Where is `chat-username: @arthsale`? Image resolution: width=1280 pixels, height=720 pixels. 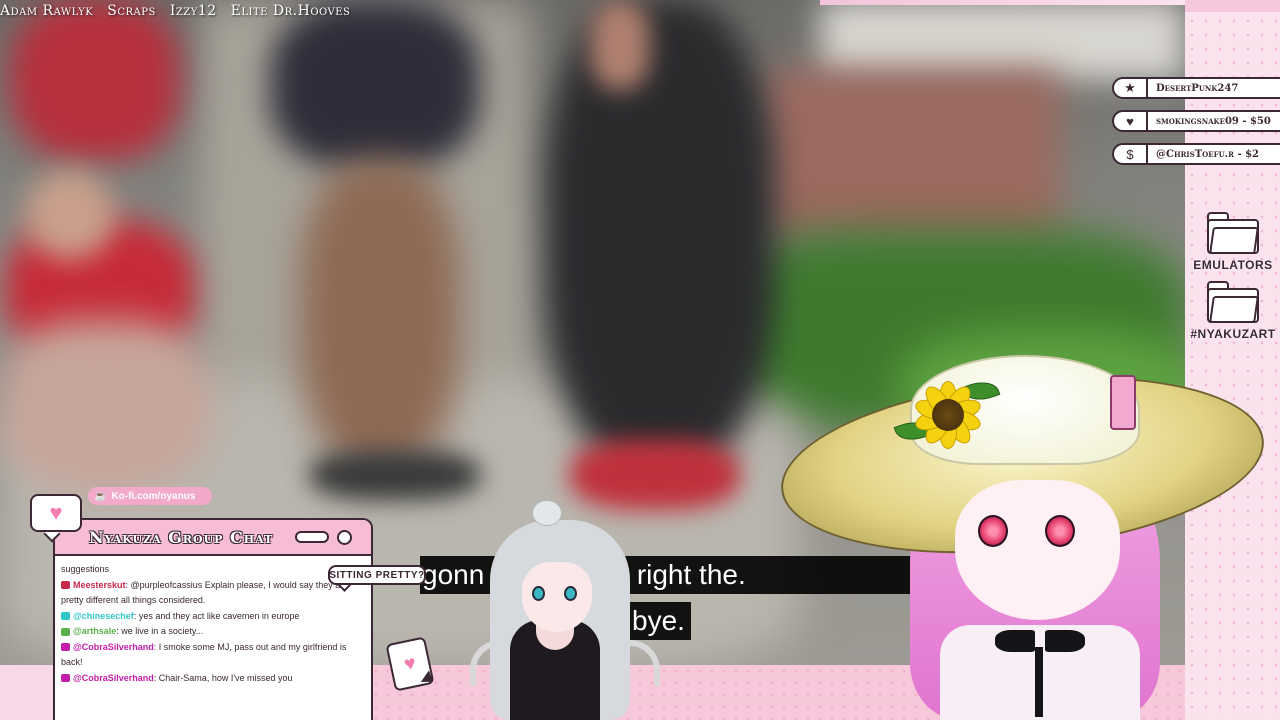 chat-username: @arthsale is located at coordinates (95, 631).